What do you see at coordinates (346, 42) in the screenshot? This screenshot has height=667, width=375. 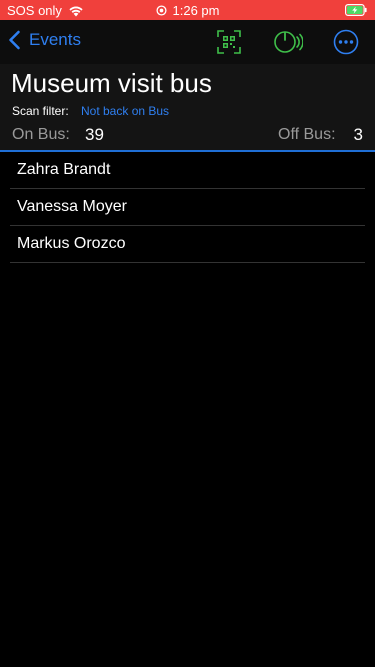 I see `more-options-icon` at bounding box center [346, 42].